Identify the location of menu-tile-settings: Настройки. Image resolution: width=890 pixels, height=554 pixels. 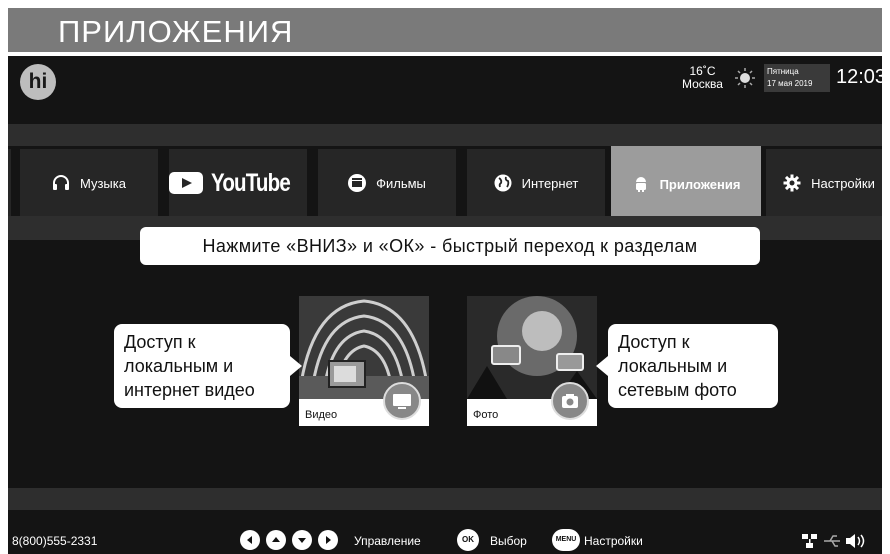
(824, 183).